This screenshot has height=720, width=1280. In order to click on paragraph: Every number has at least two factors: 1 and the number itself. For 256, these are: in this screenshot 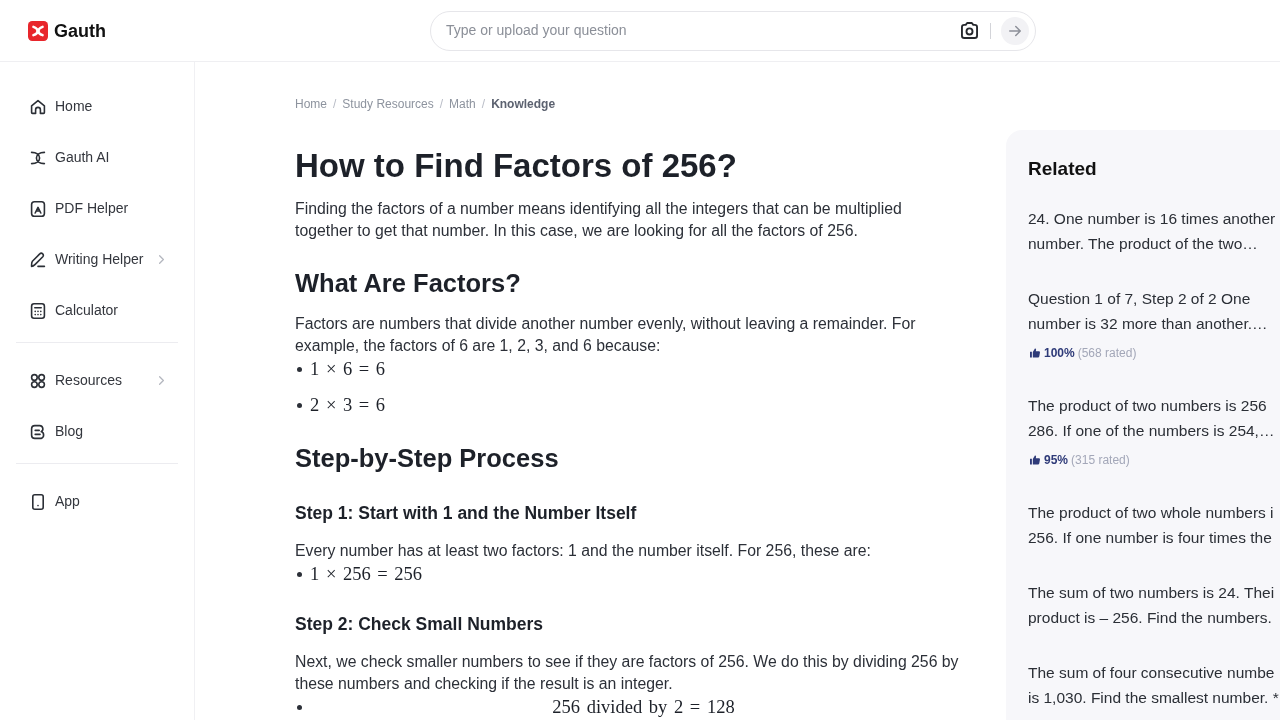, I will do `click(583, 551)`.